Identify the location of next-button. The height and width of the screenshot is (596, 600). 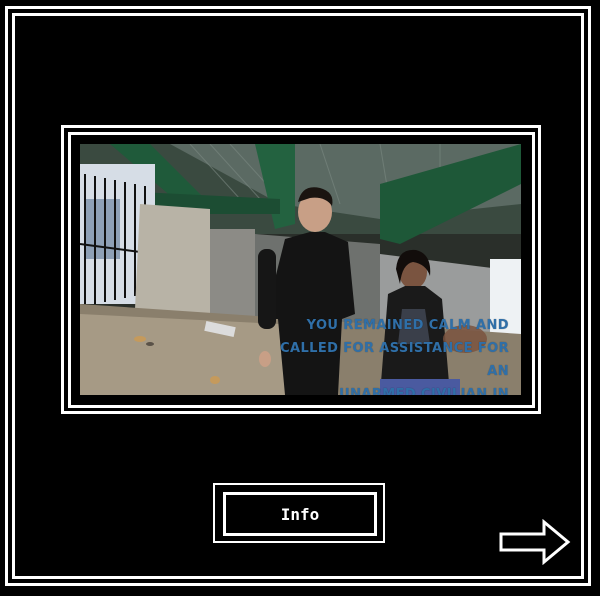
(535, 542).